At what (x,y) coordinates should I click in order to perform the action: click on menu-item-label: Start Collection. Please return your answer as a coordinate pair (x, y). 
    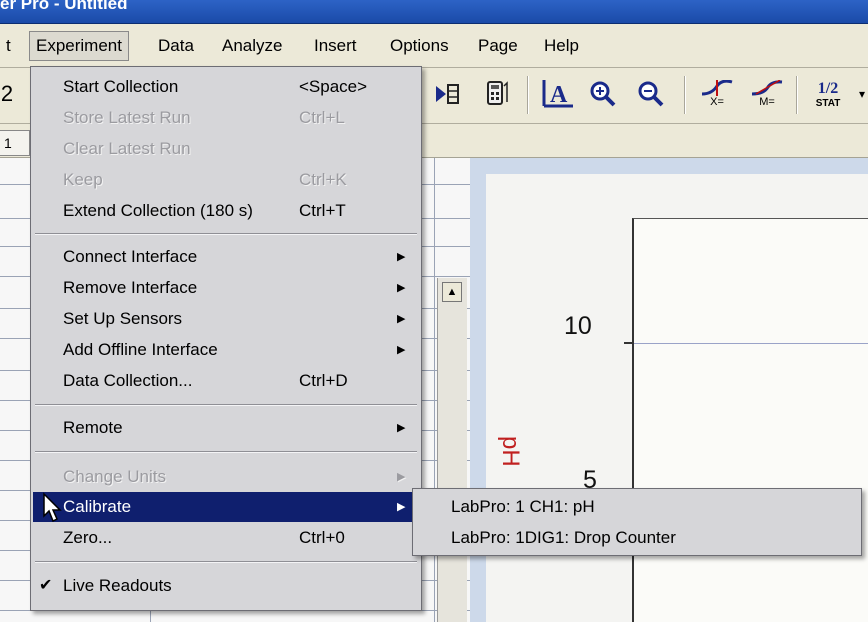
    Looking at the image, I should click on (121, 86).